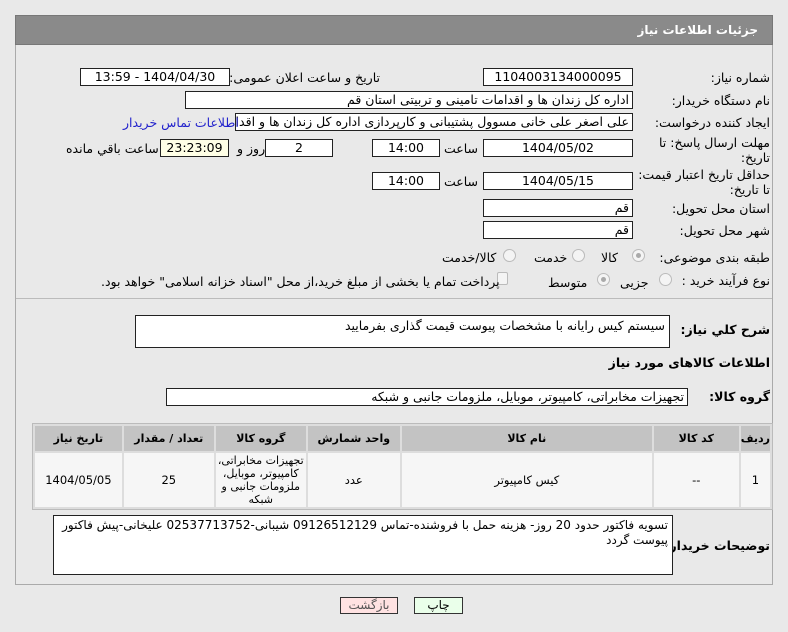 This screenshot has width=788, height=632. Describe the element at coordinates (353, 480) in the screenshot. I see `cell-unit: عدد` at that location.